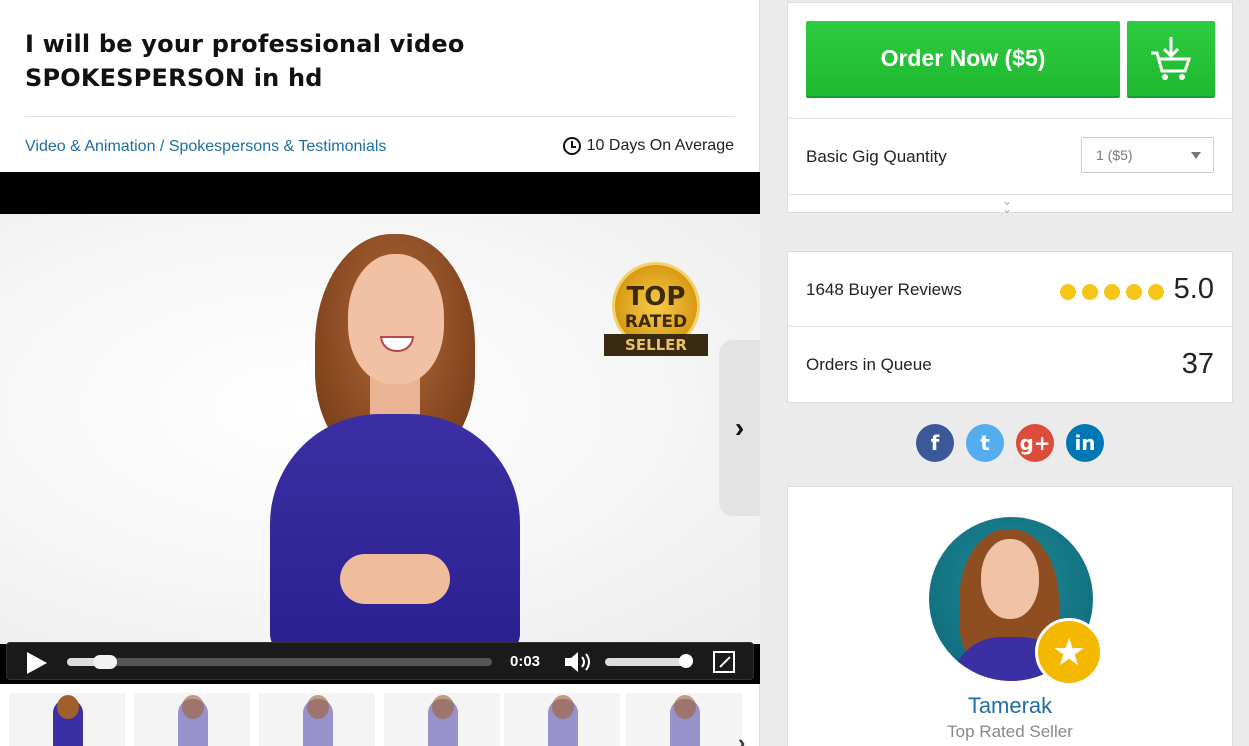  I want to click on reviews-count-link: 1648 Buyer Reviews, so click(884, 290).